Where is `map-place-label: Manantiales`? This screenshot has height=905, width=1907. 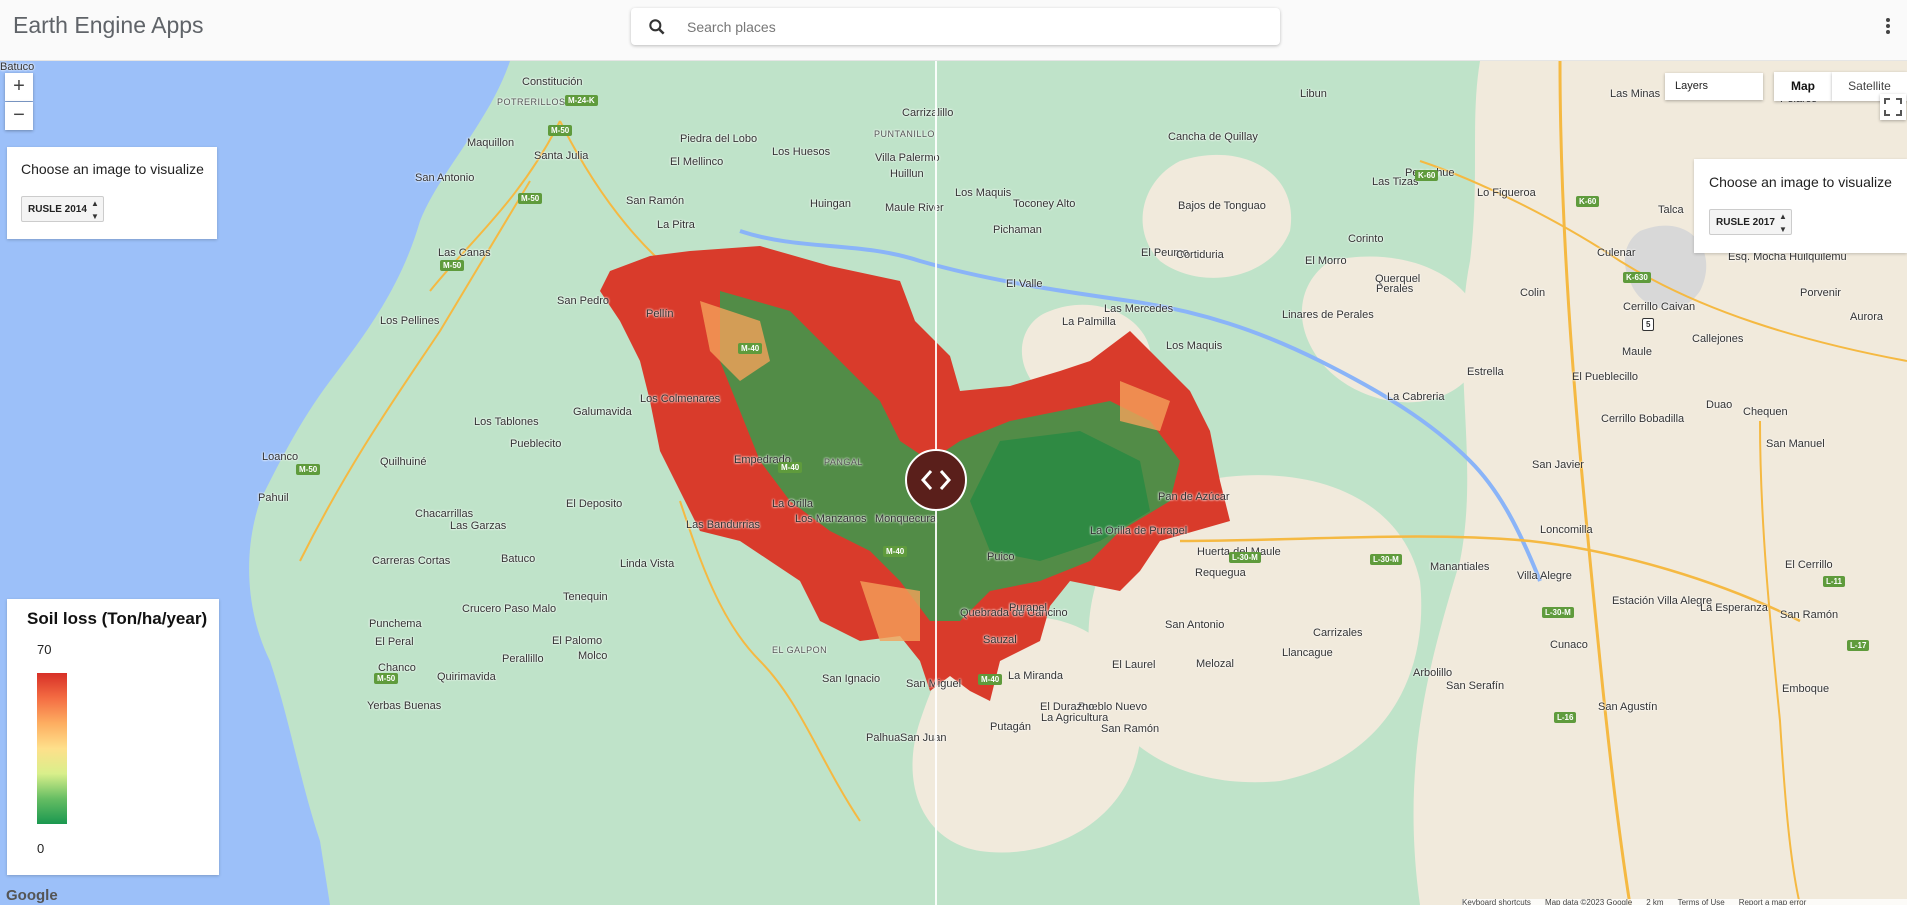 map-place-label: Manantiales is located at coordinates (1460, 567).